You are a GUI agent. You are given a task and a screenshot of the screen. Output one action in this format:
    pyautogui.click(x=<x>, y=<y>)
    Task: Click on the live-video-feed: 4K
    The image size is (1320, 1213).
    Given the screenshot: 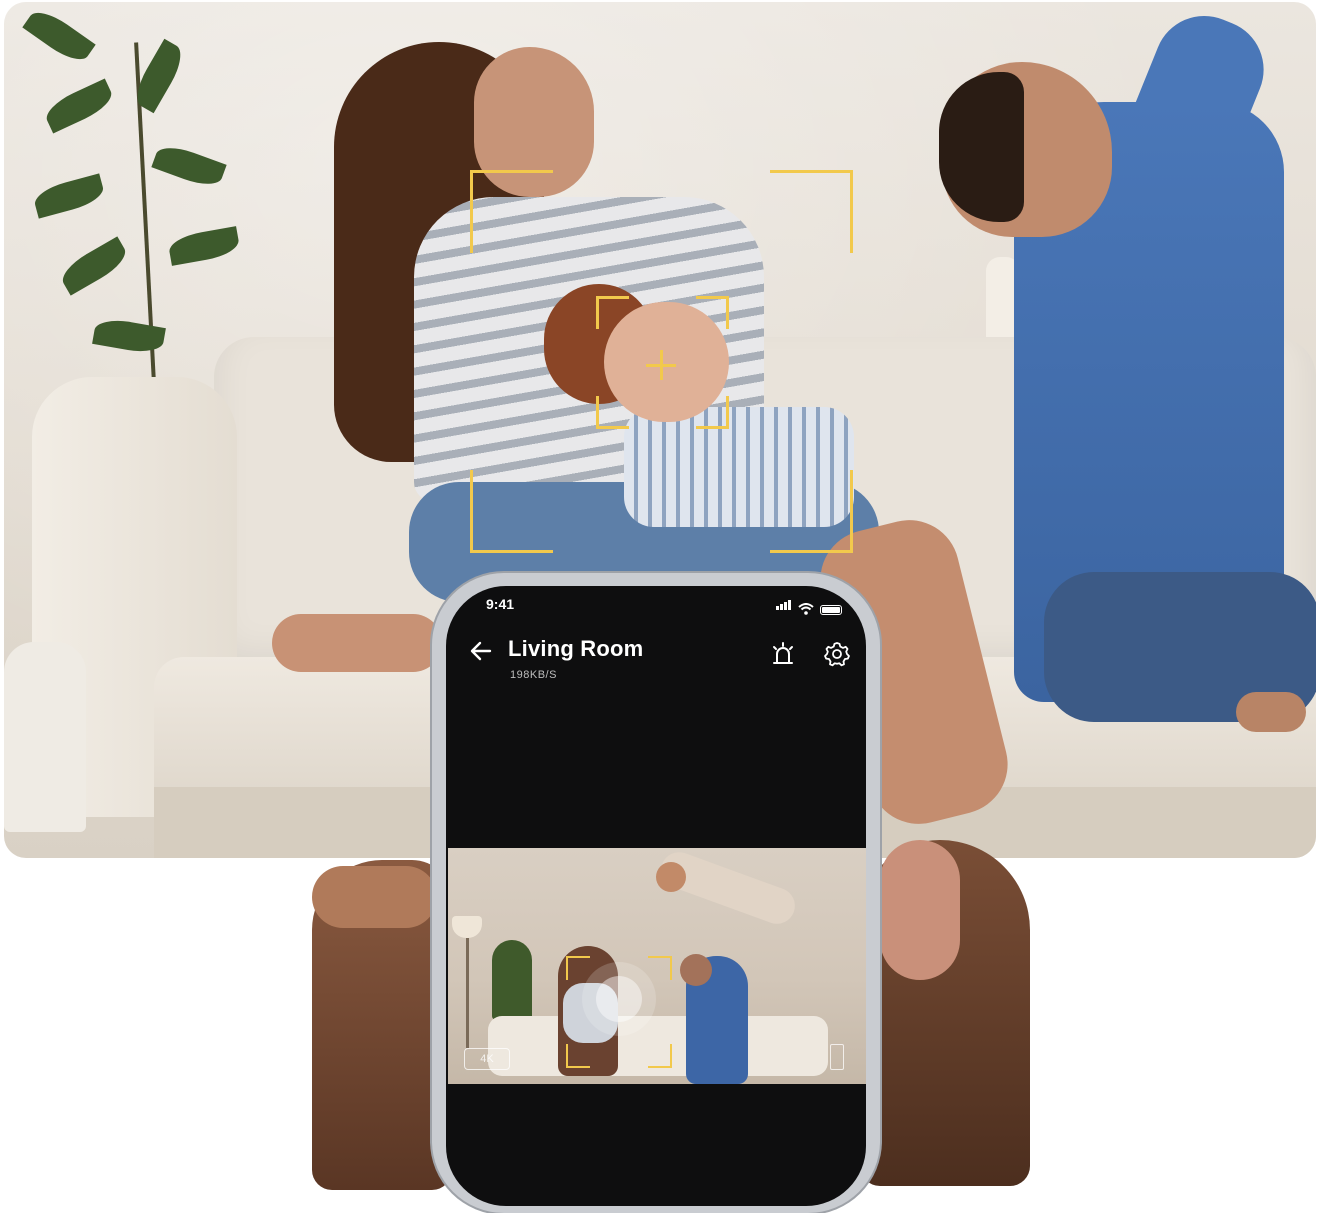 What is the action you would take?
    pyautogui.click(x=657, y=966)
    